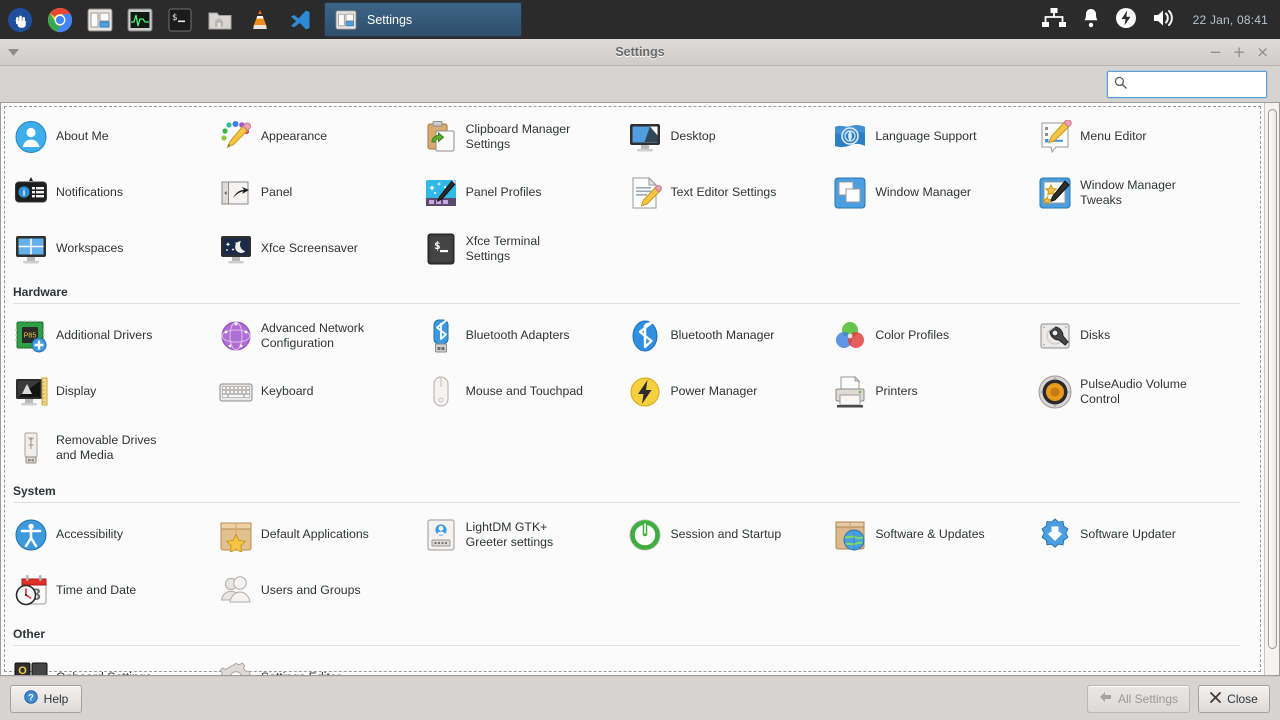 The width and height of the screenshot is (1280, 720). Describe the element at coordinates (316, 392) in the screenshot. I see `settings-item-keyboard: Keyboard` at that location.